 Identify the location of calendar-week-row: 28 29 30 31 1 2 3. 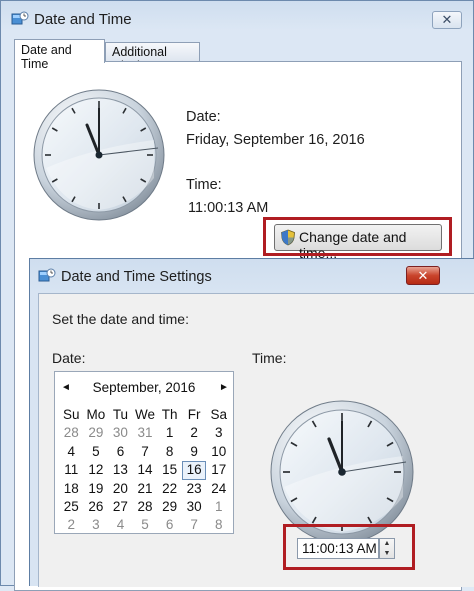
(145, 433).